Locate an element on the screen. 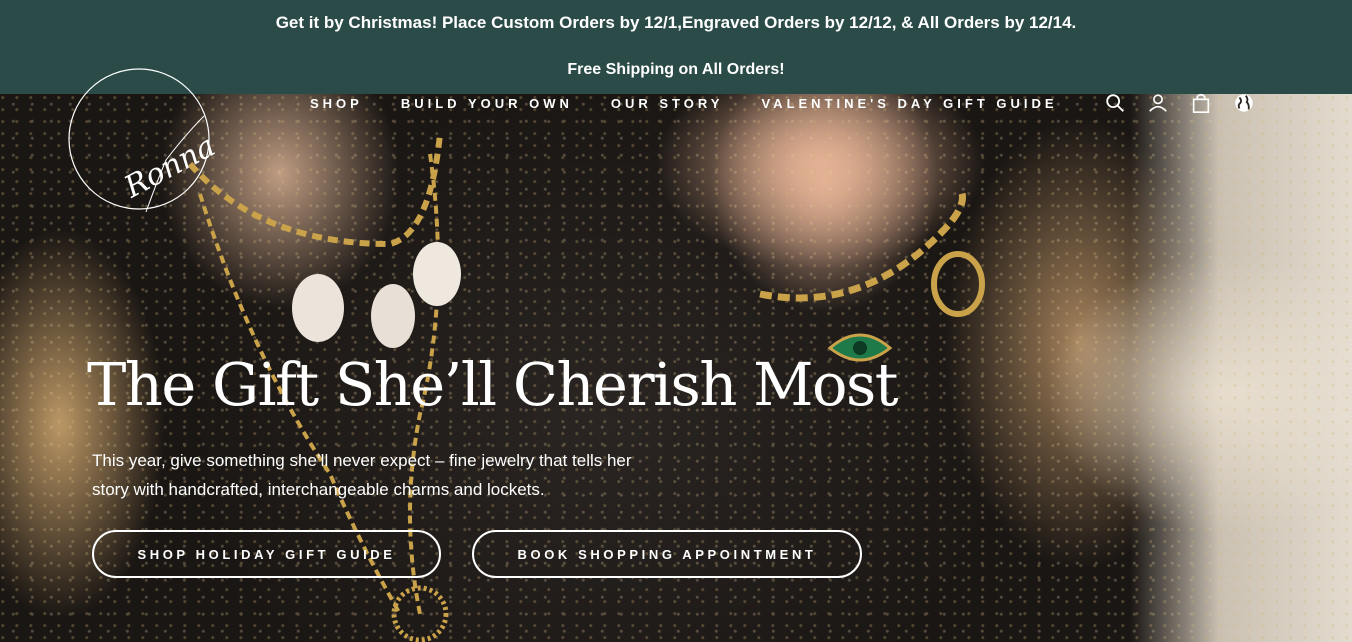 The width and height of the screenshot is (1352, 642). nav-build-your-own: BUILD YOUR OWN is located at coordinates (487, 103).